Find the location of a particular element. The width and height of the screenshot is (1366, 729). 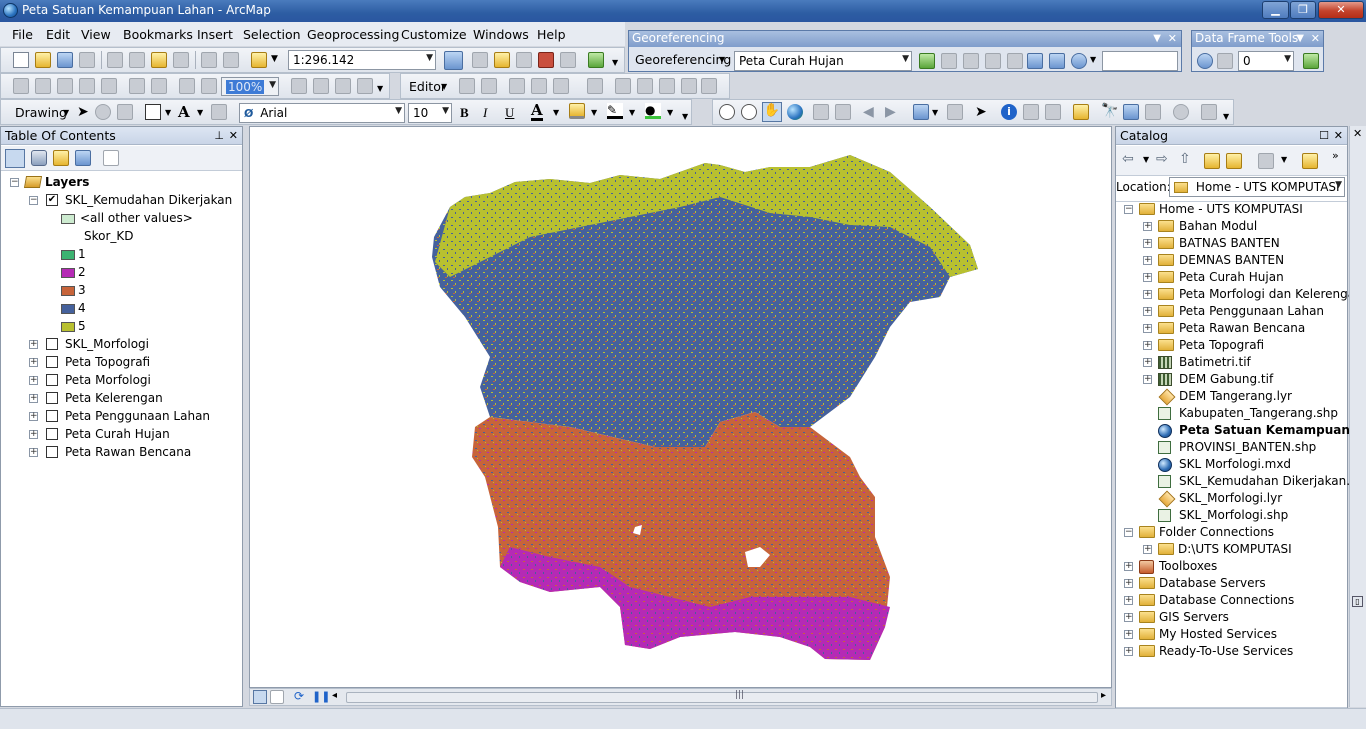

fill-color-icon is located at coordinates (577, 111).